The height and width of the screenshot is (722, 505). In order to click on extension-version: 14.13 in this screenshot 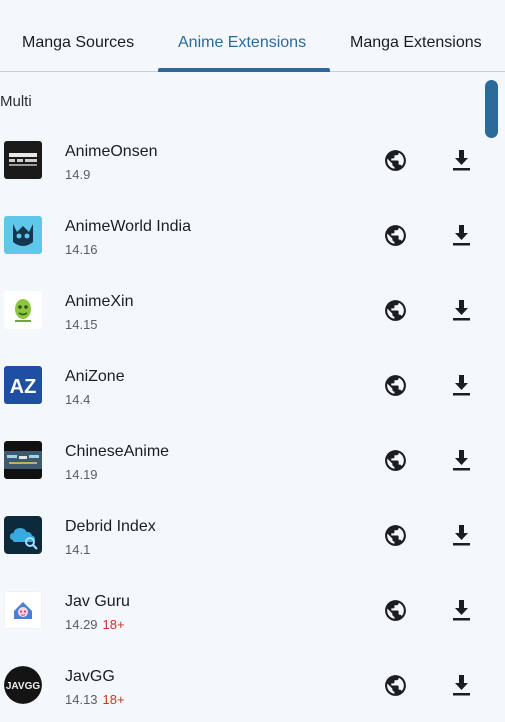, I will do `click(81, 699)`.